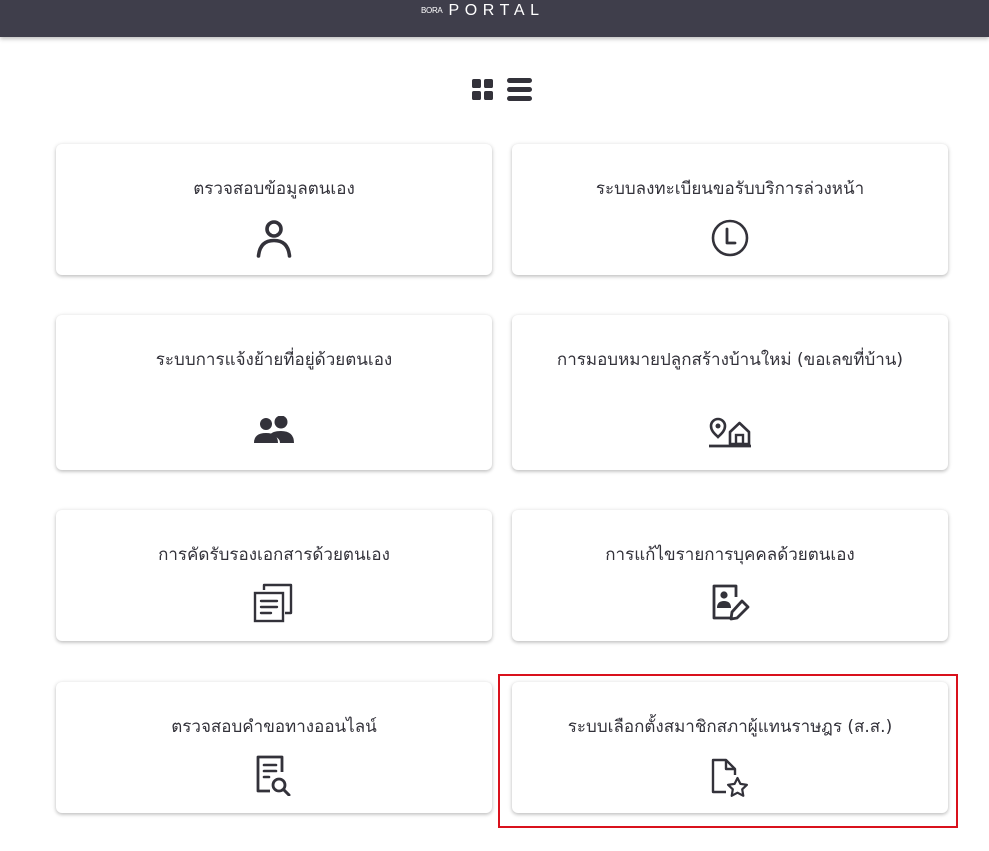 The width and height of the screenshot is (989, 851). I want to click on card-election-house-of-representatives: ระบบเลือกตั้งสมาชิกสภาผู้แทนราษฎร (ส.ส.), so click(730, 747).